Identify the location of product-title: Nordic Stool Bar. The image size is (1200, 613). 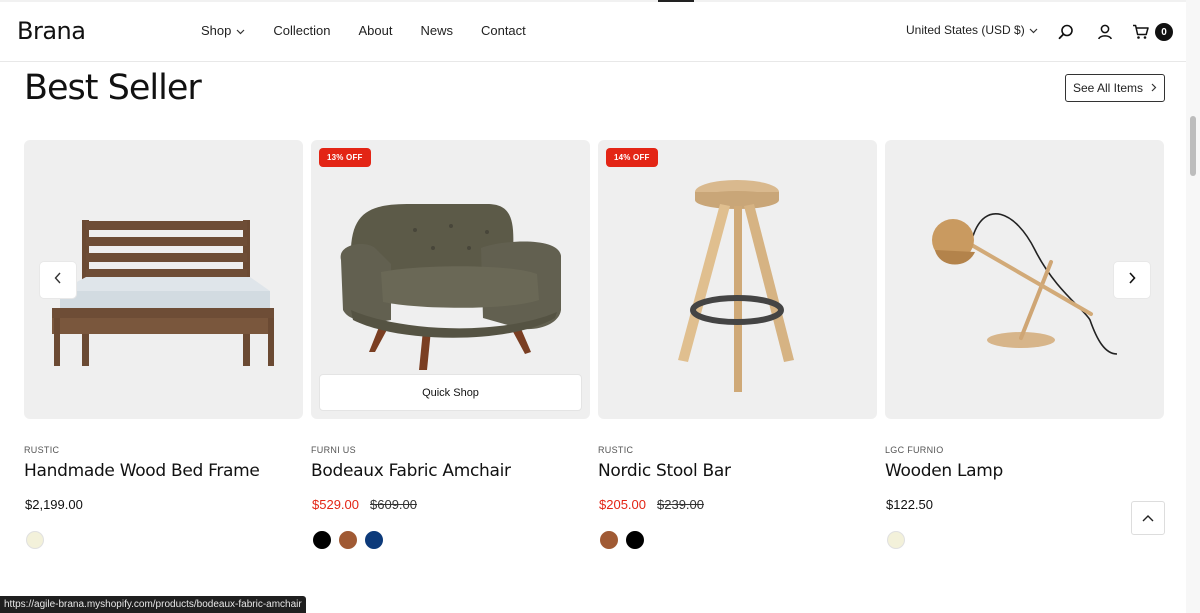
(664, 471).